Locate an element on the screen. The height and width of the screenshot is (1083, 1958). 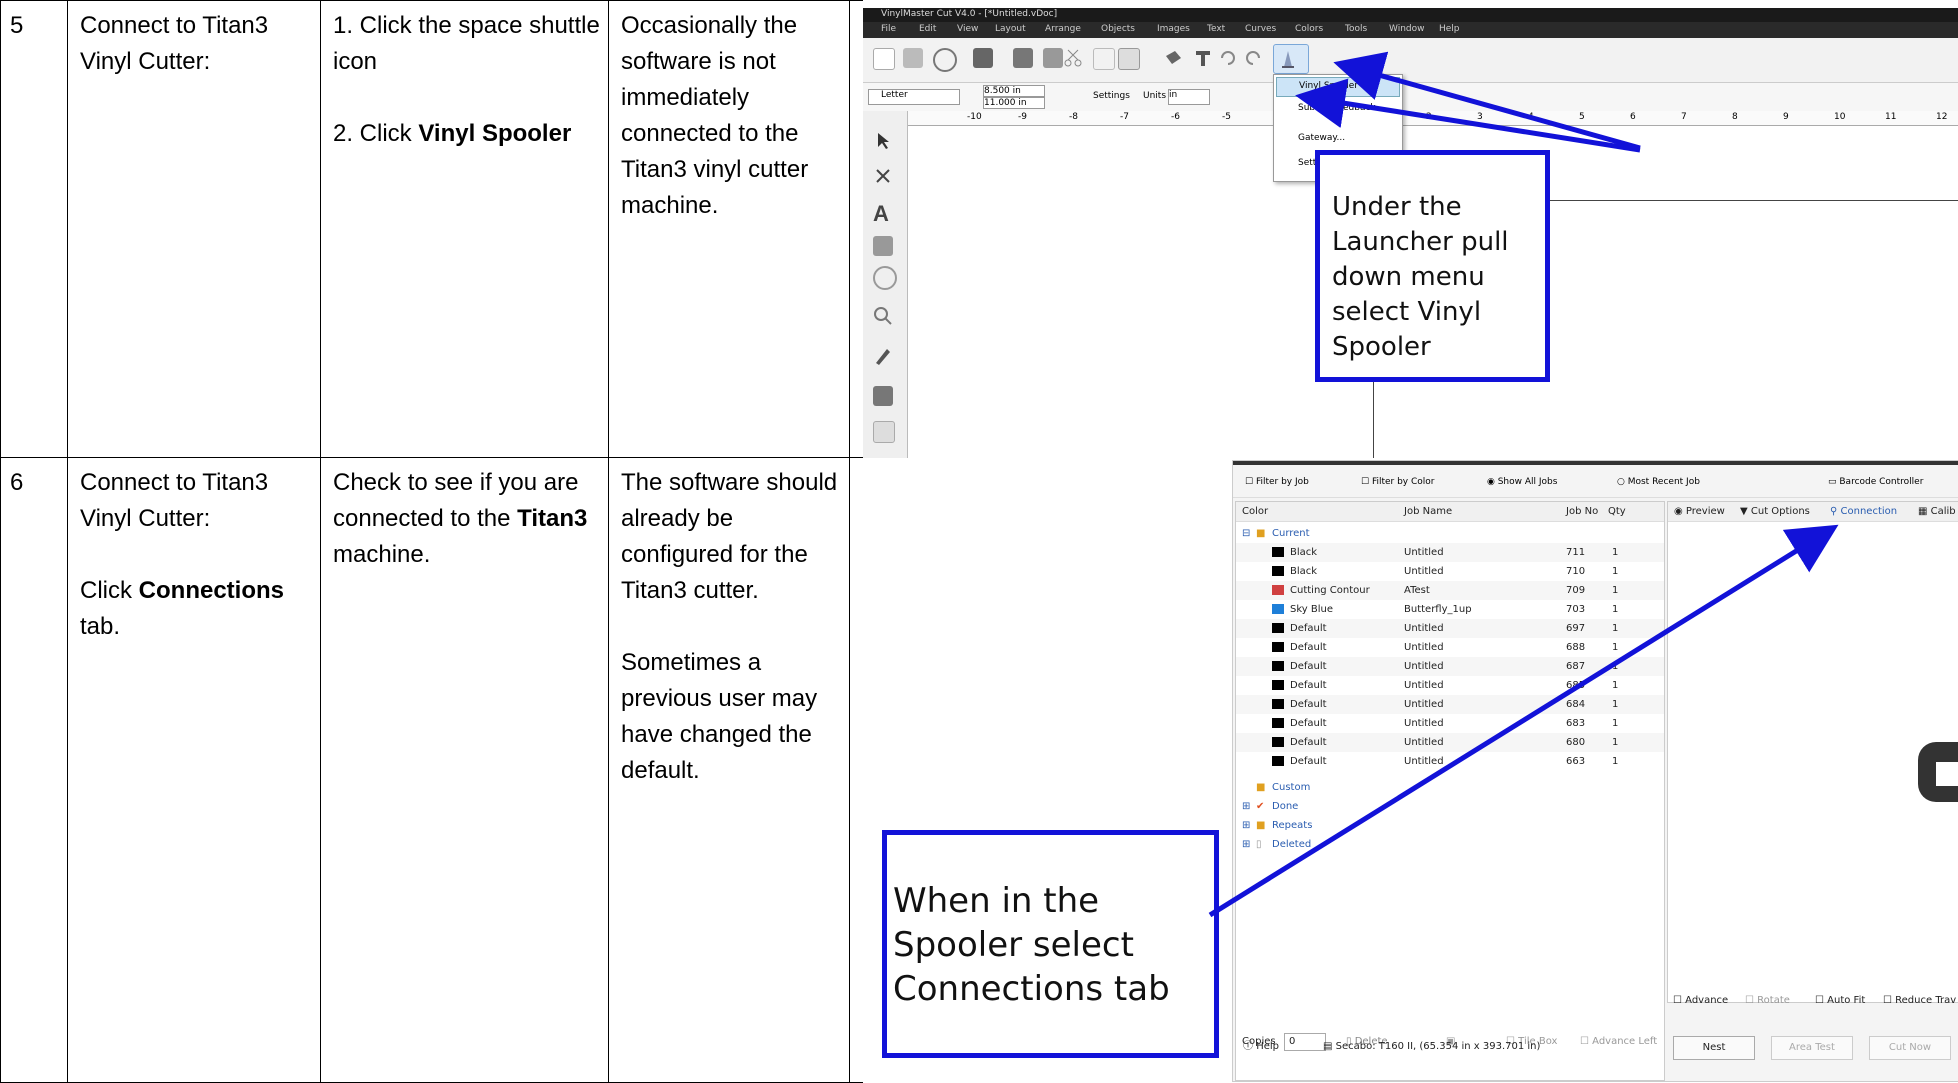
arrow-to-launcher-icon is located at coordinates (1487, 101).